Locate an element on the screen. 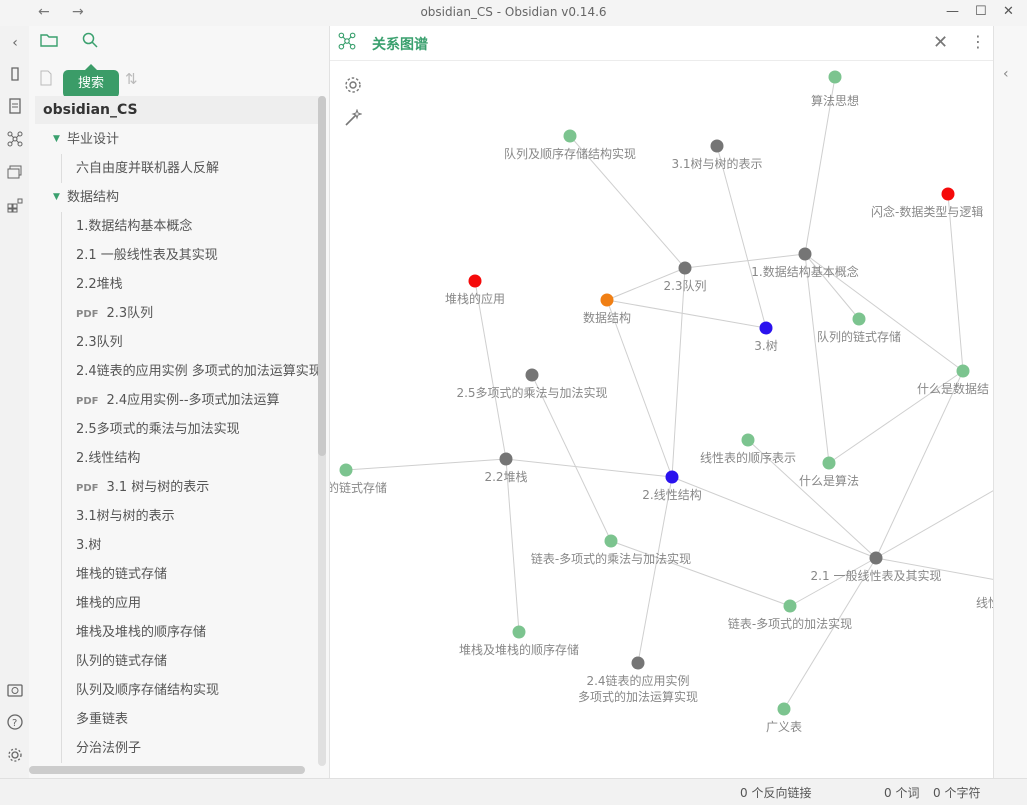 This screenshot has height=805, width=1027. open-file-icon is located at coordinates (15, 75).